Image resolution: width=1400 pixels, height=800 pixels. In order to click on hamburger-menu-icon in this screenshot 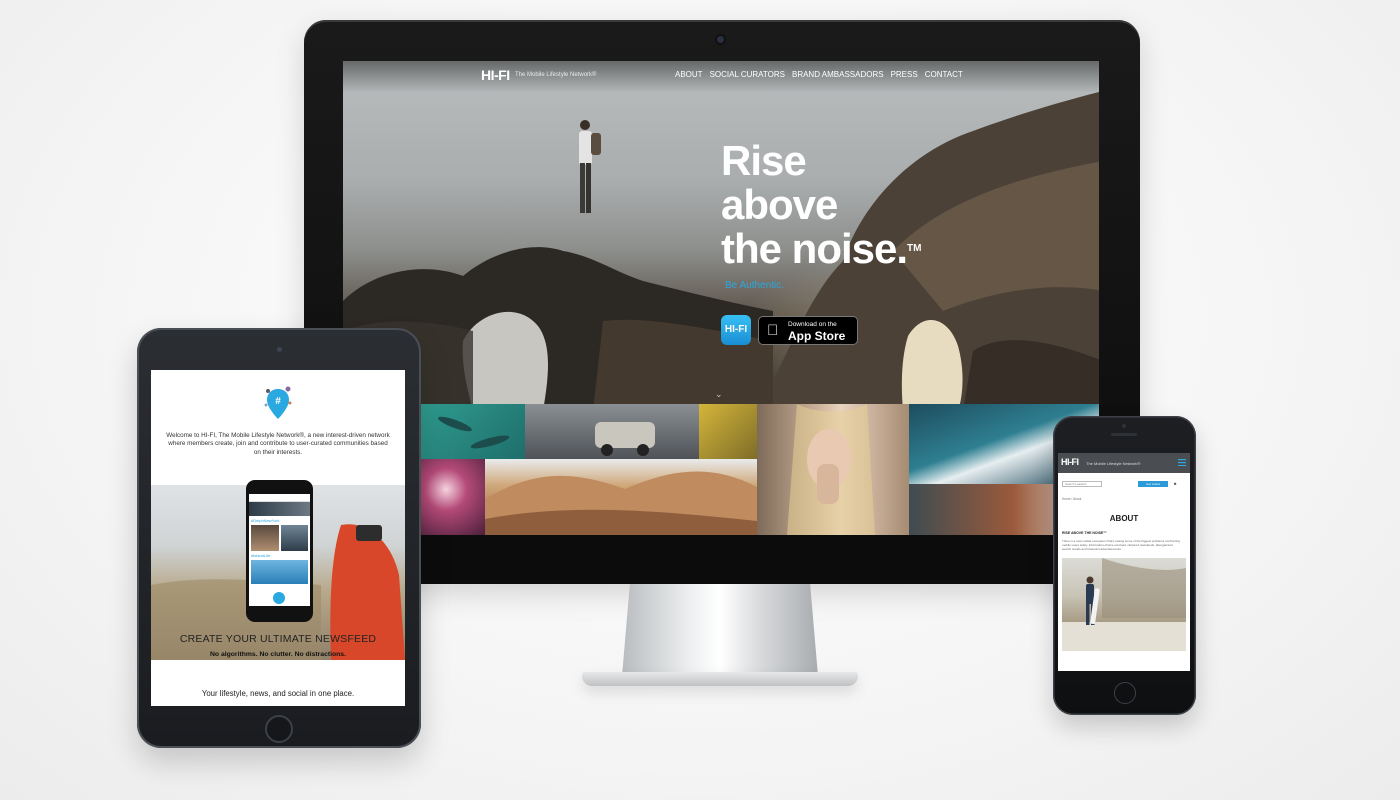, I will do `click(1182, 462)`.